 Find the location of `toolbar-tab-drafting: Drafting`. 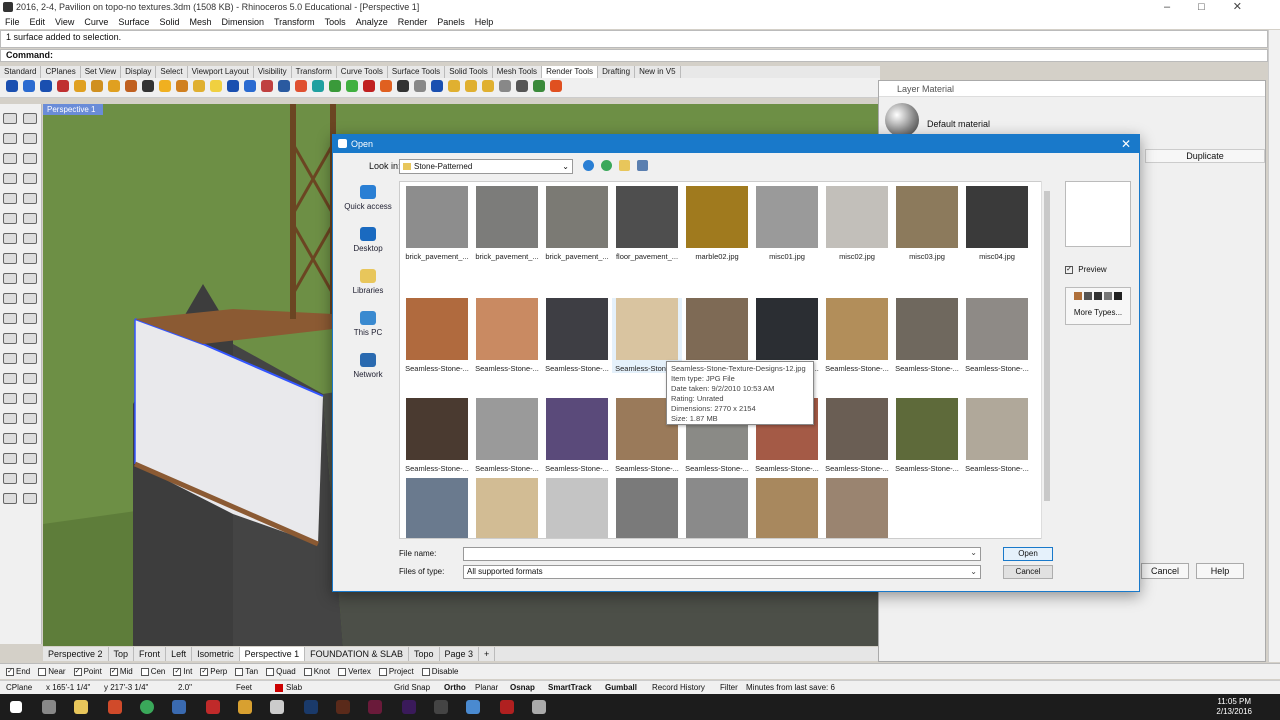

toolbar-tab-drafting: Drafting is located at coordinates (617, 72).